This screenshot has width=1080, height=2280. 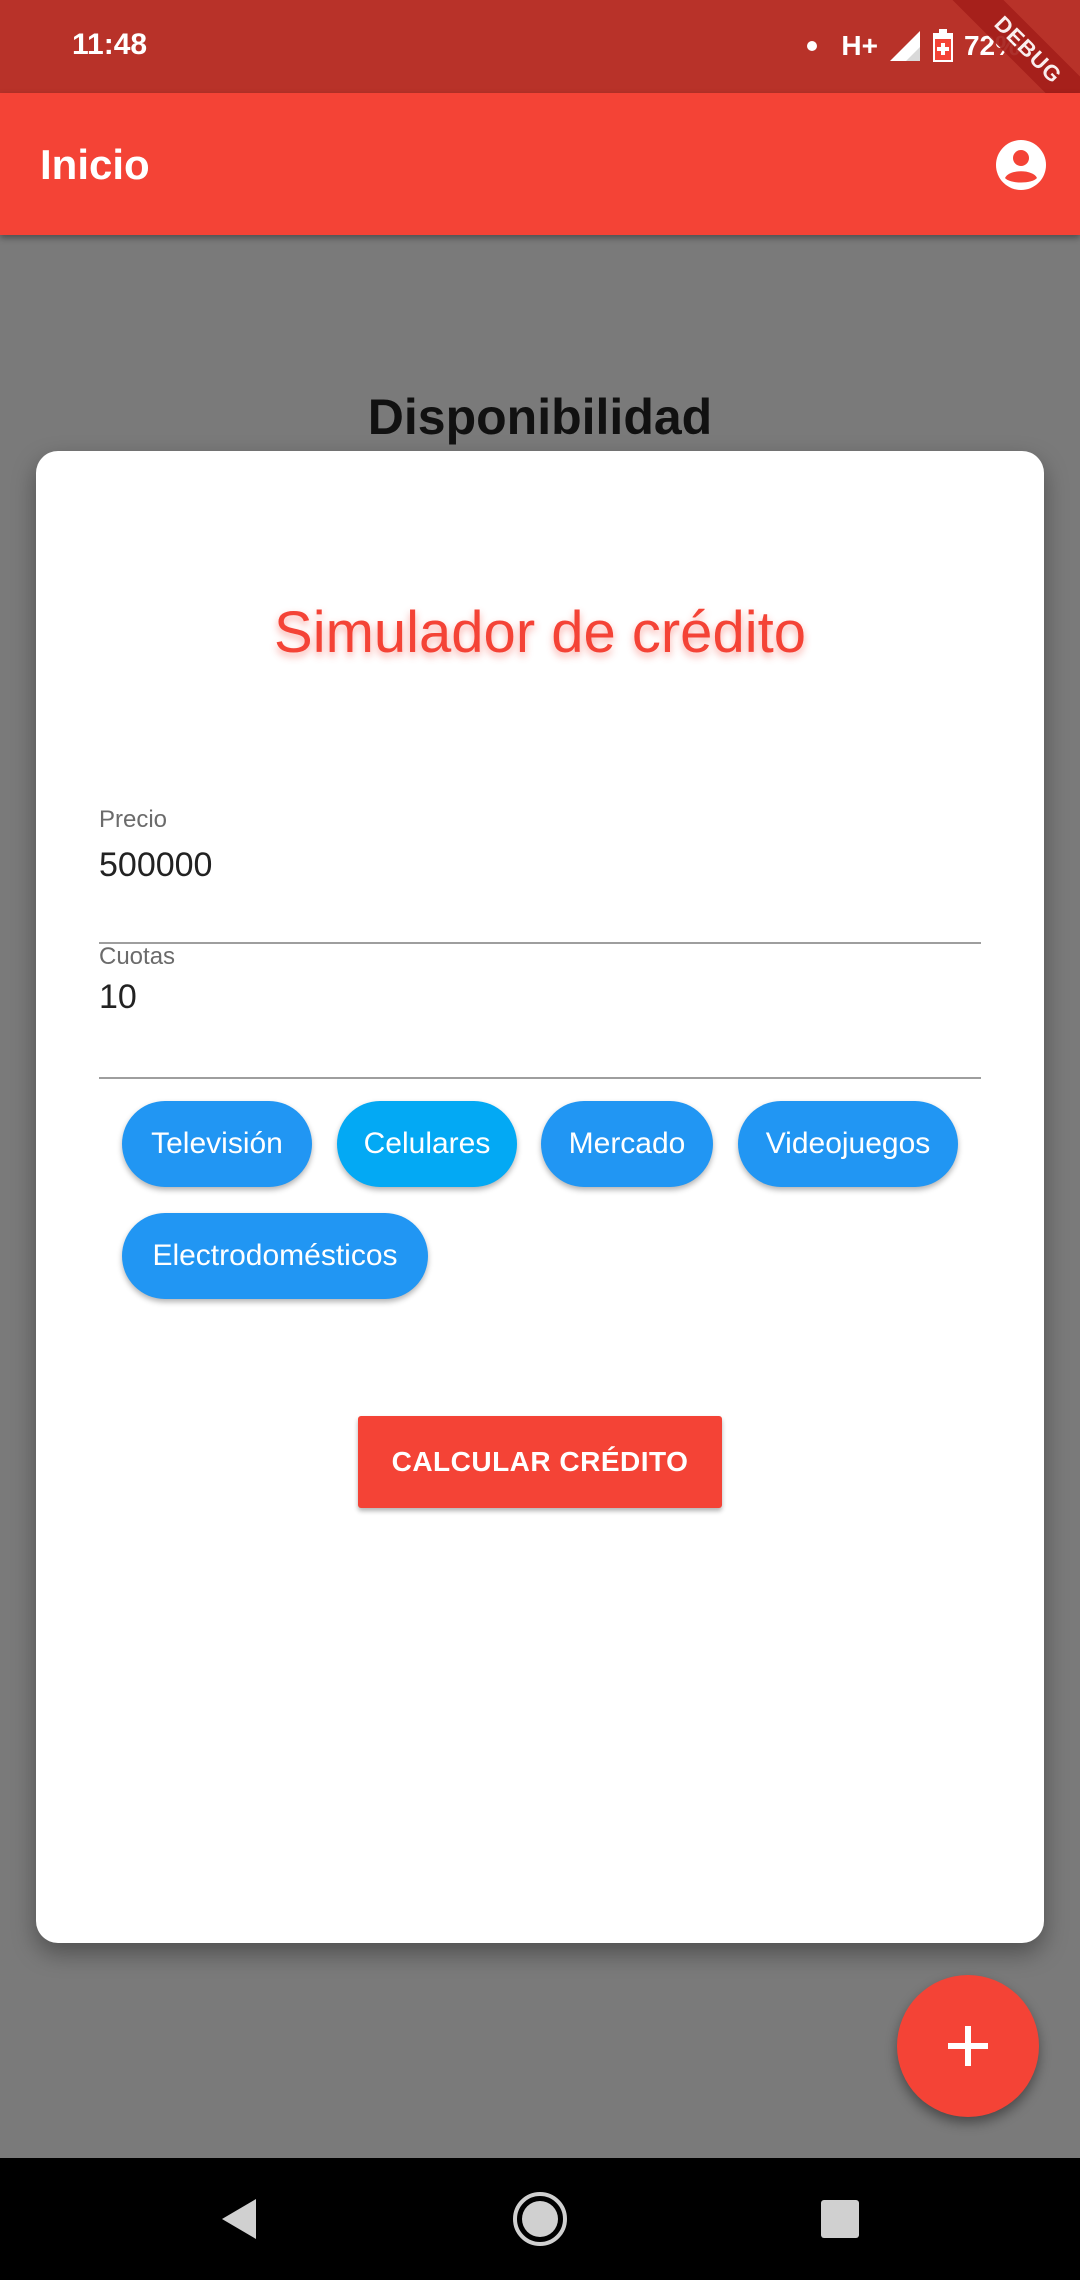 I want to click on back-icon, so click(x=240, y=2219).